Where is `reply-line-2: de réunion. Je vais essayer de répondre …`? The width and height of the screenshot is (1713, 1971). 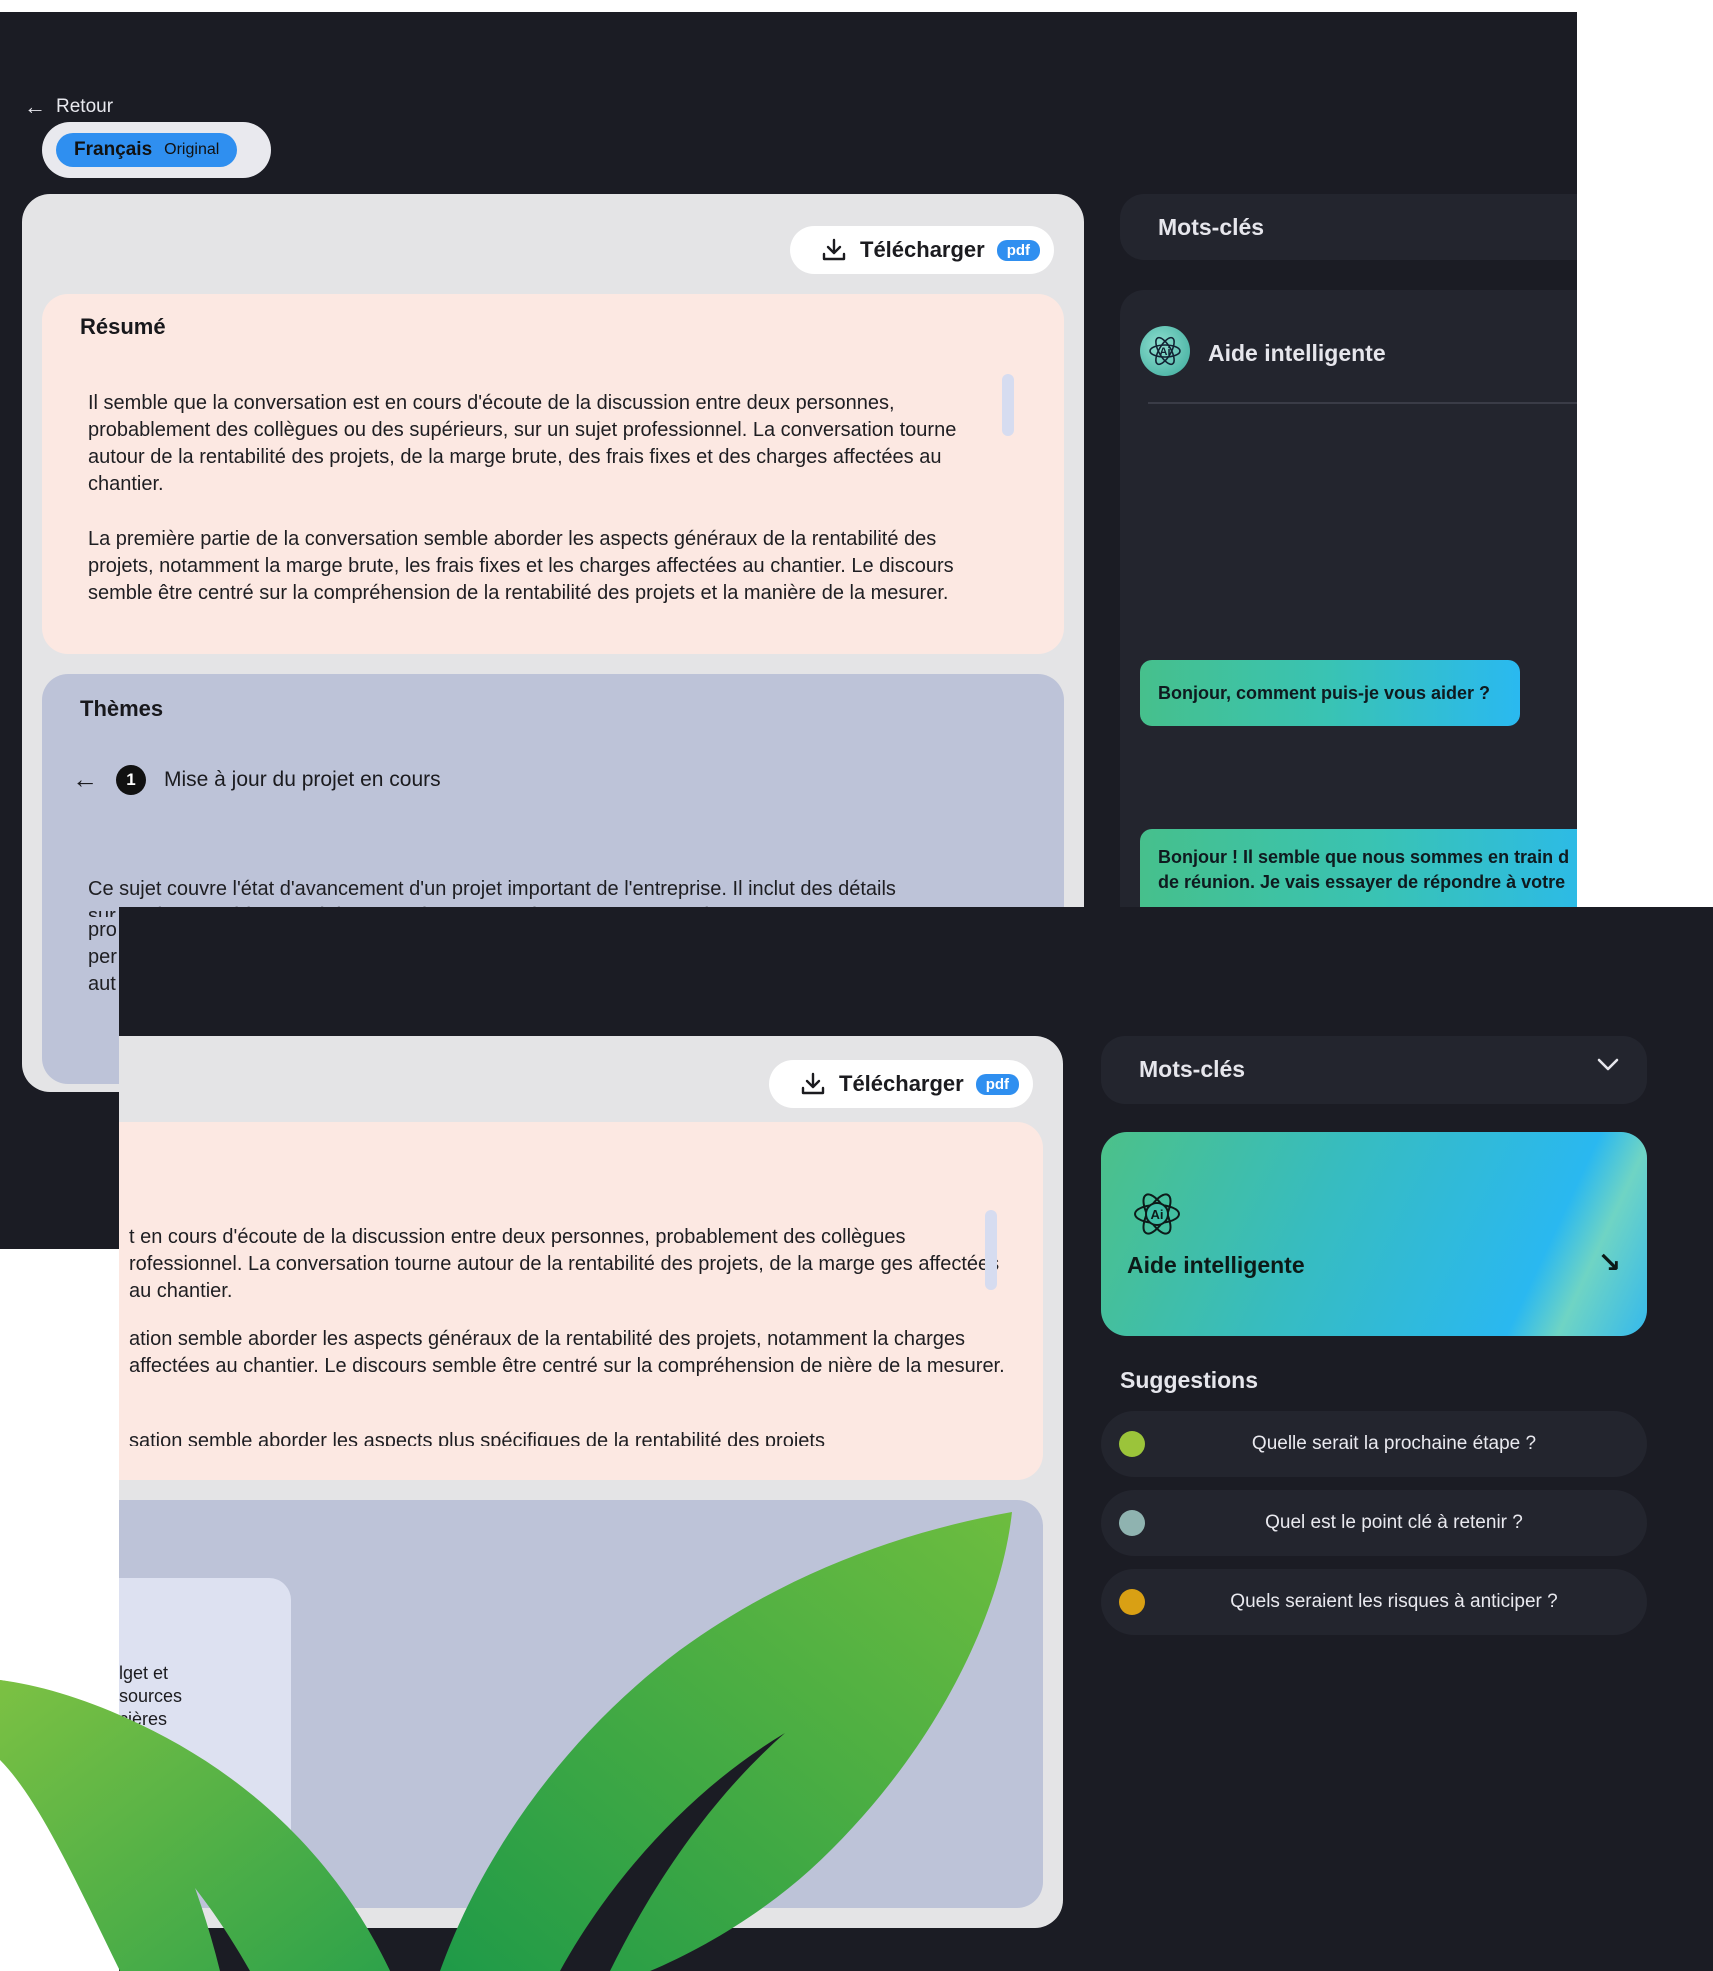 reply-line-2: de réunion. Je vais essayer de répondre … is located at coordinates (1362, 882).